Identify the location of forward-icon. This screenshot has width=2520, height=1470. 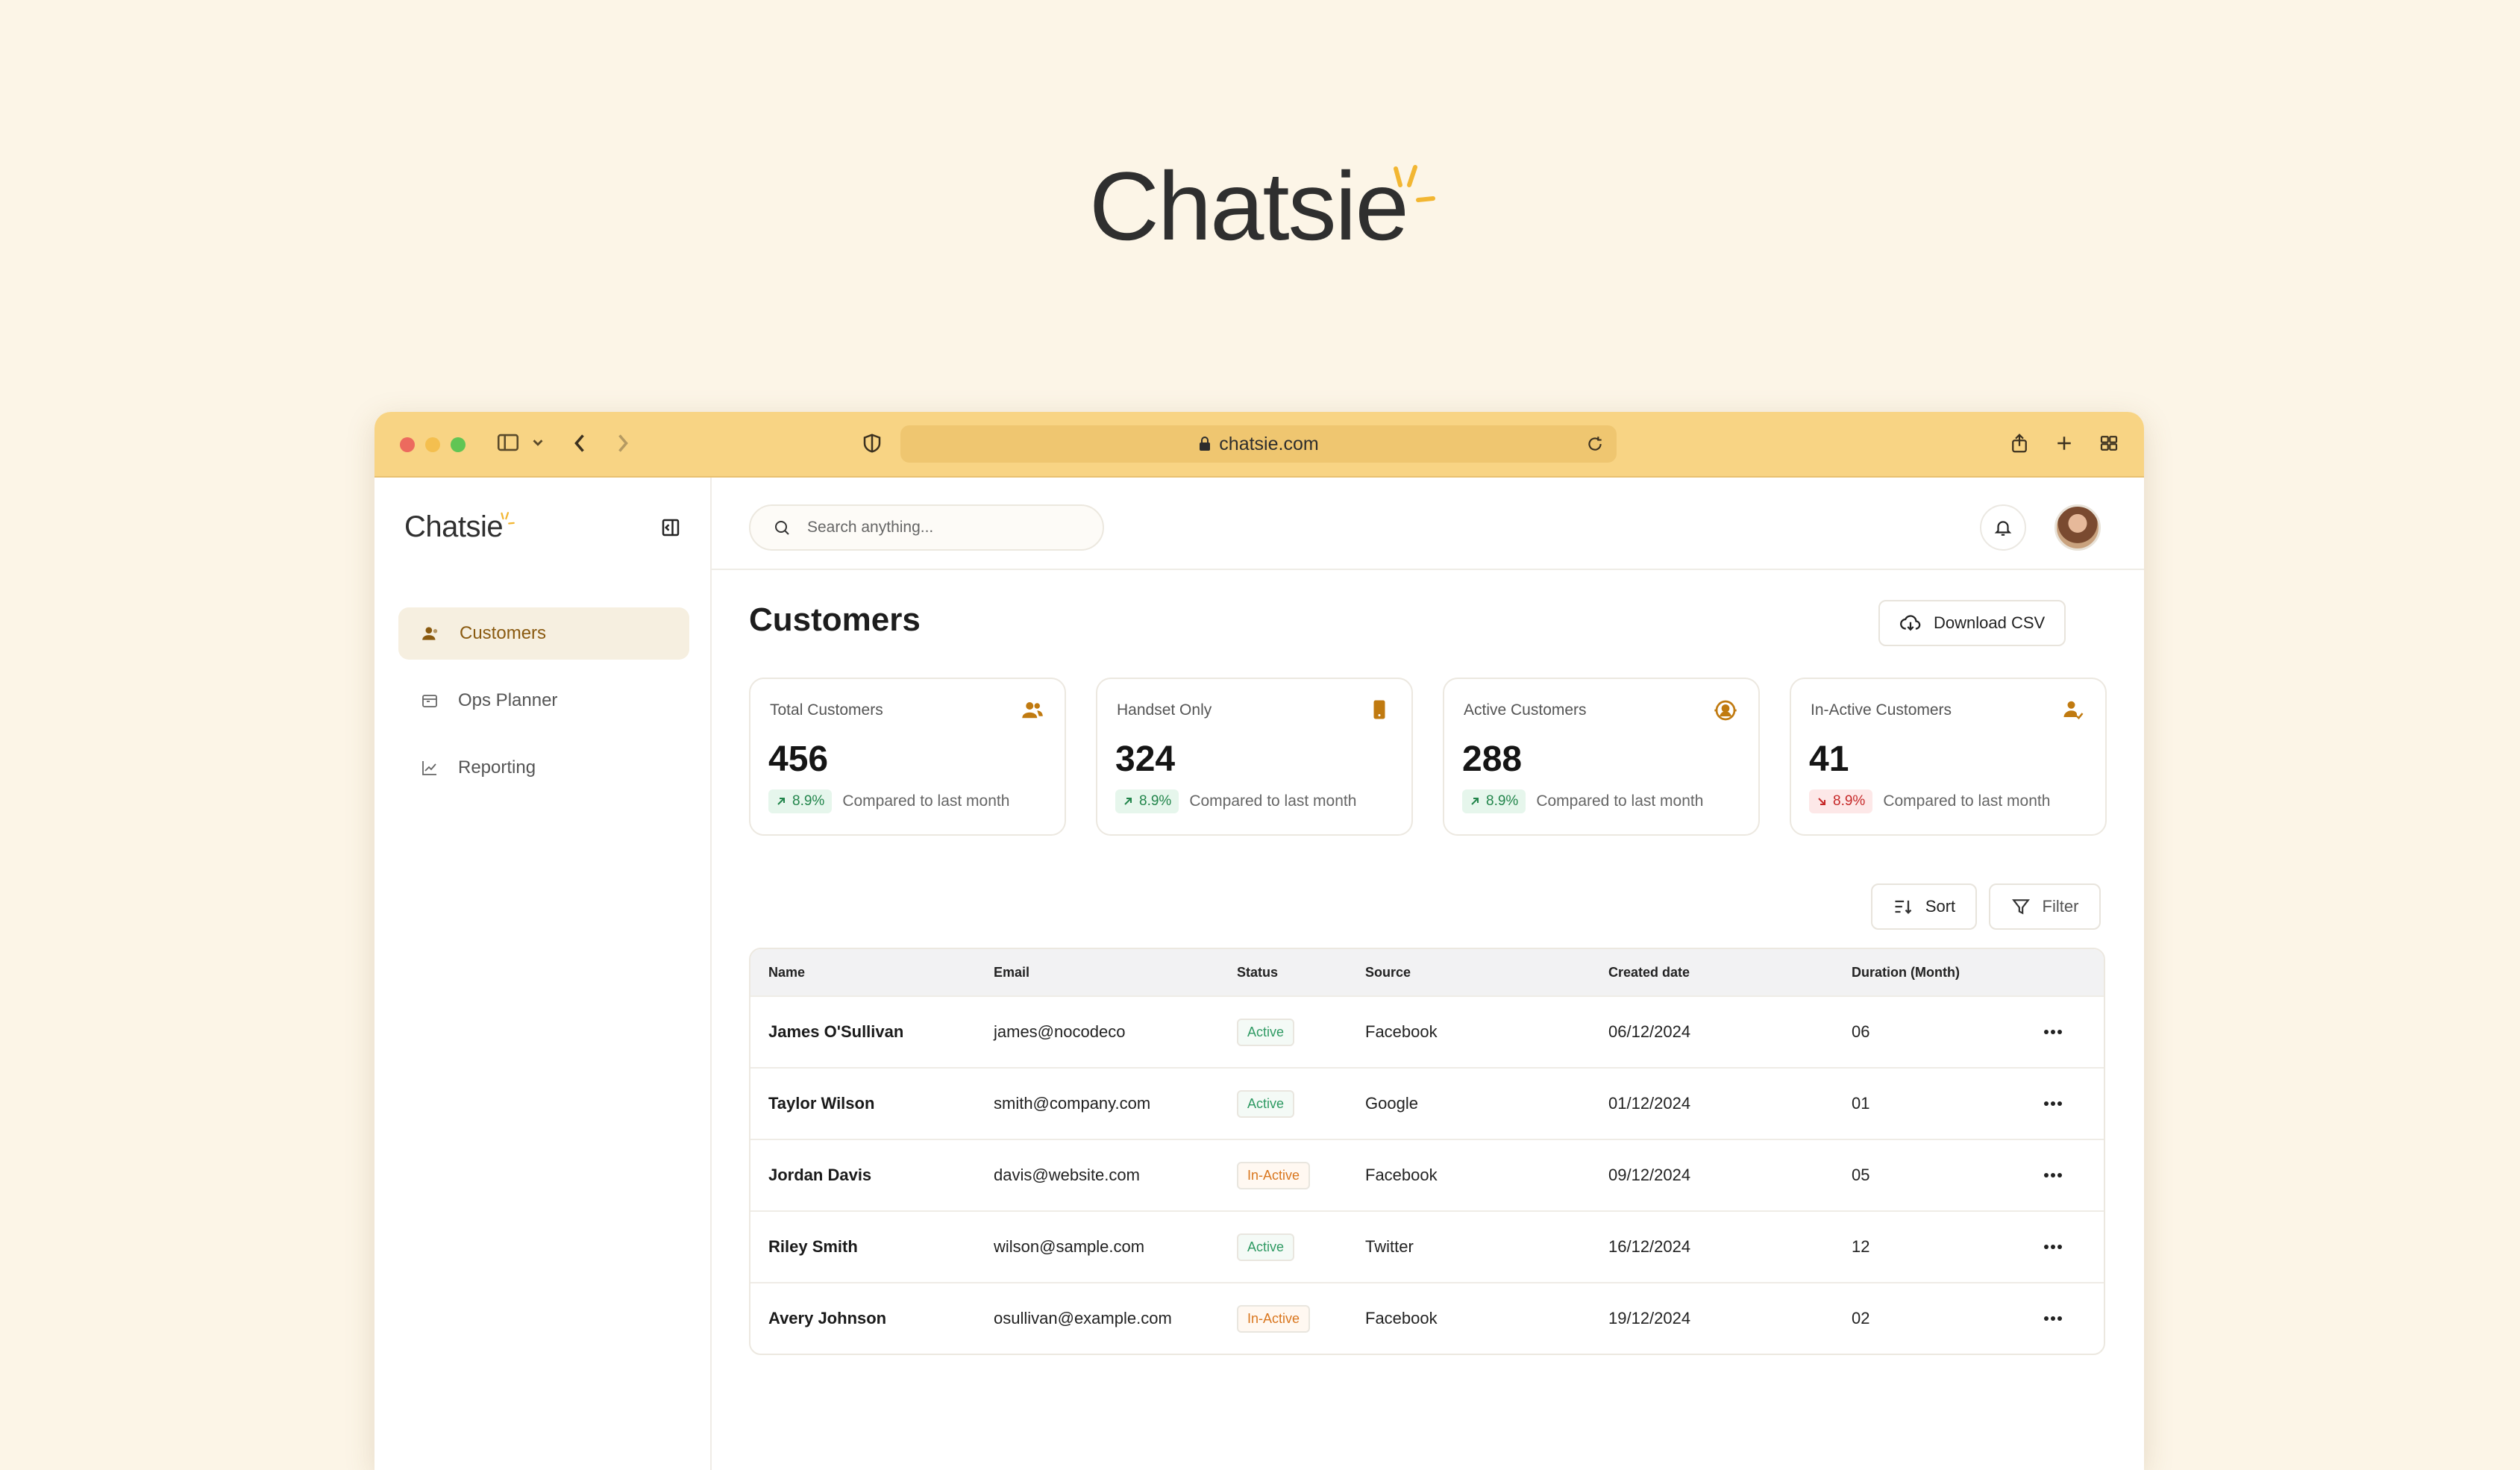
(623, 443).